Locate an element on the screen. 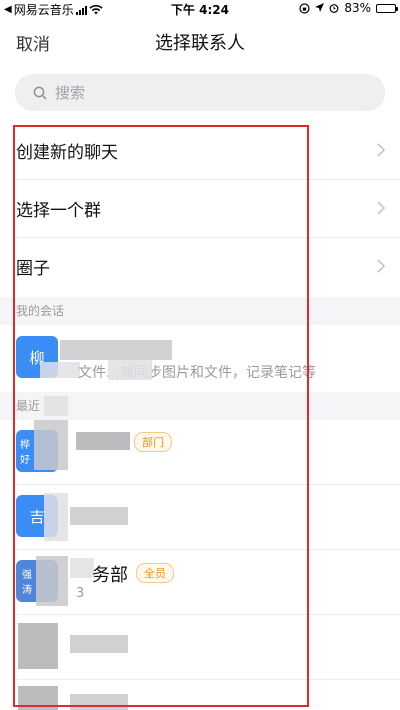 The image size is (400, 710). nav-bar: 取消 选择联系人 is located at coordinates (200, 43).